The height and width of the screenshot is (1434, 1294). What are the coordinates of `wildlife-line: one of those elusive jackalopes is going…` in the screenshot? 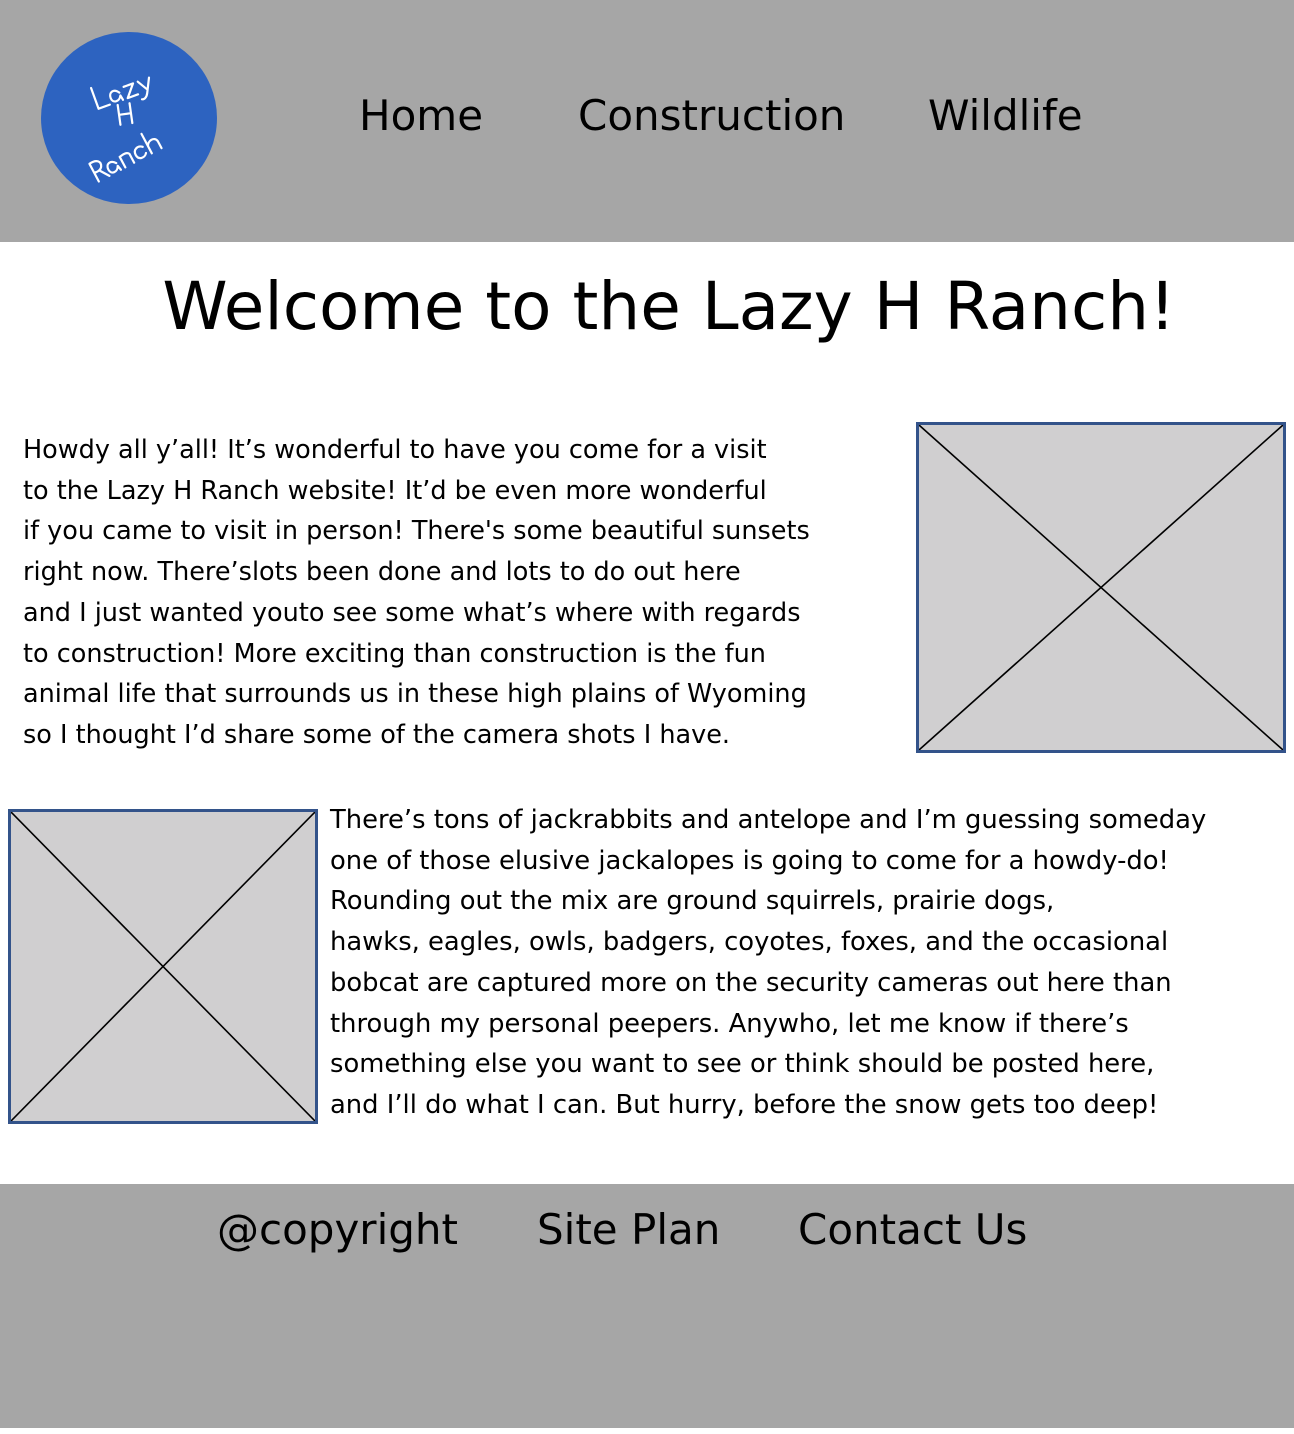 It's located at (749, 860).